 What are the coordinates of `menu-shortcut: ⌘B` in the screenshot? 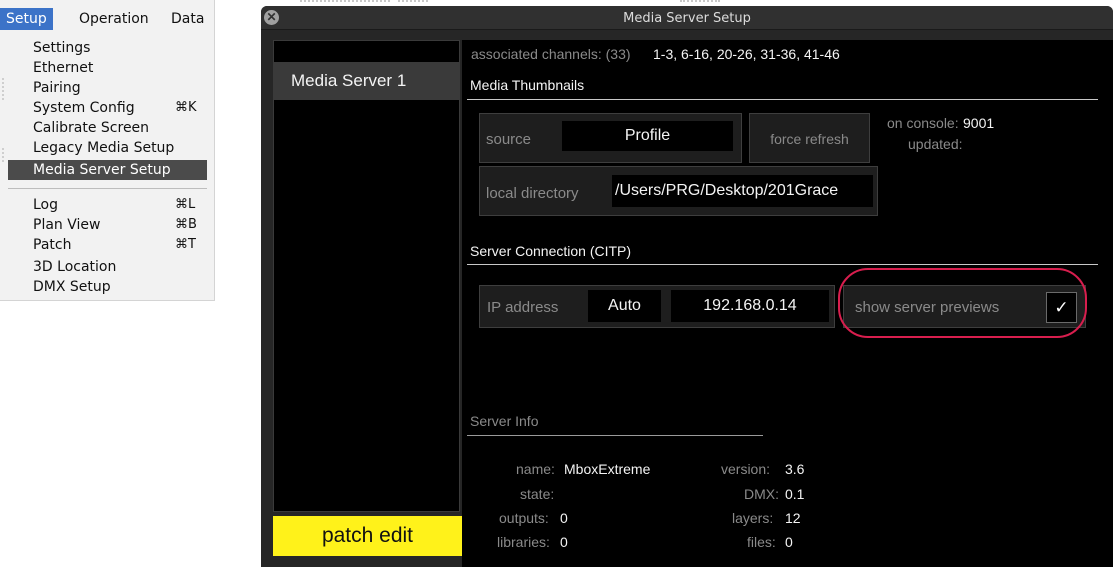 It's located at (186, 224).